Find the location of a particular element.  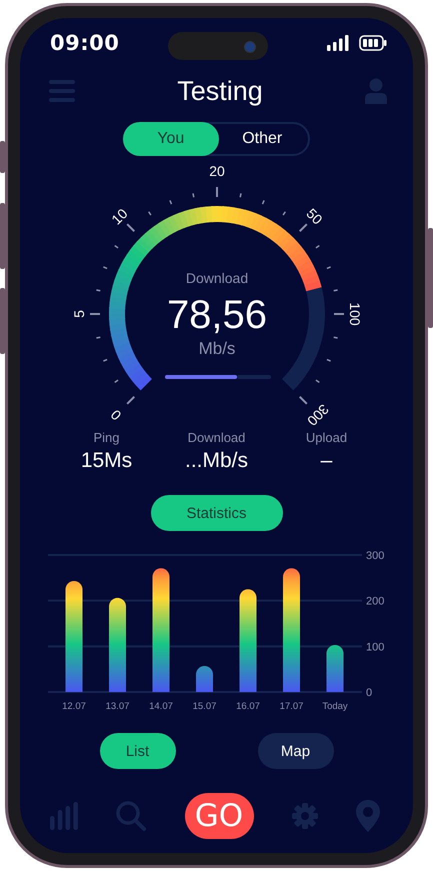

bar-chart-icon is located at coordinates (64, 816).